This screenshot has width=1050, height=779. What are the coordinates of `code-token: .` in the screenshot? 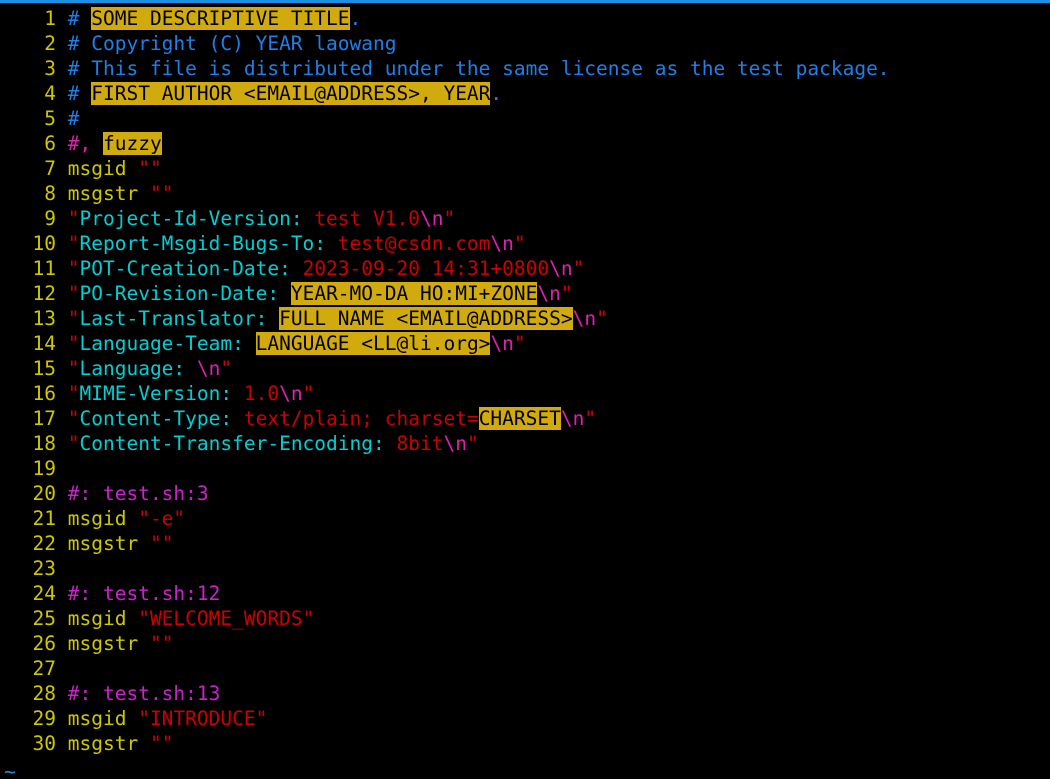 It's located at (355, 18).